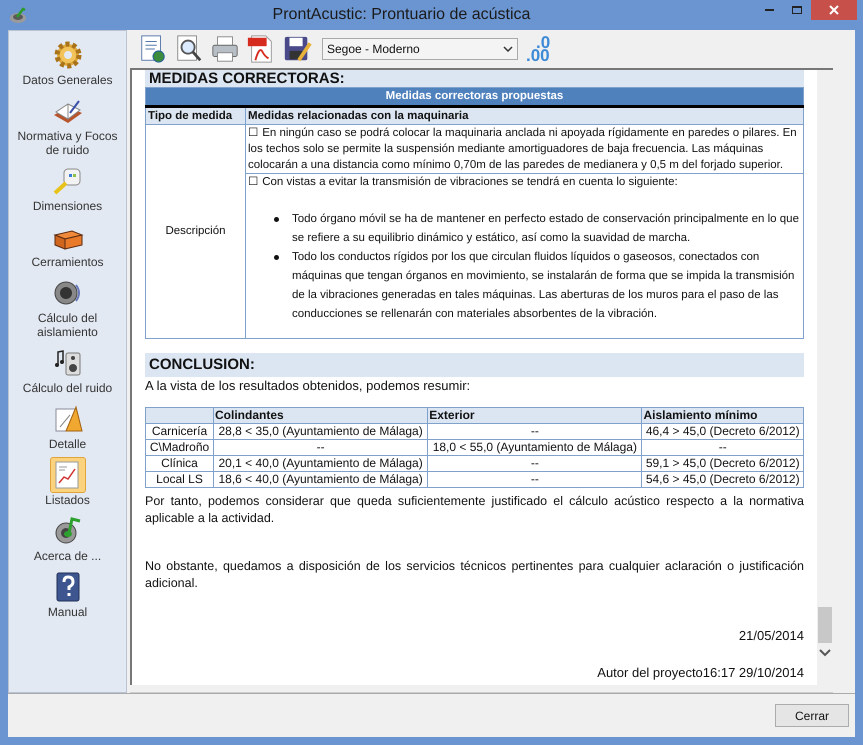 The height and width of the screenshot is (745, 863). What do you see at coordinates (67, 483) in the screenshot?
I see `sidebar-item: Listados` at bounding box center [67, 483].